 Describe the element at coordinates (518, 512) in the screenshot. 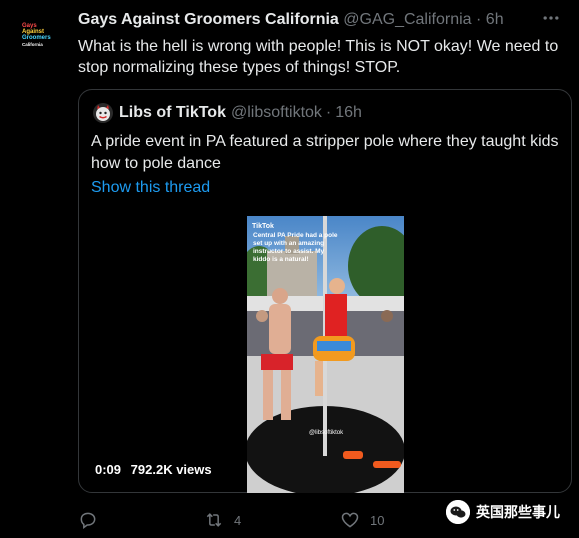

I see `watermark-text: 英国那些事儿` at that location.